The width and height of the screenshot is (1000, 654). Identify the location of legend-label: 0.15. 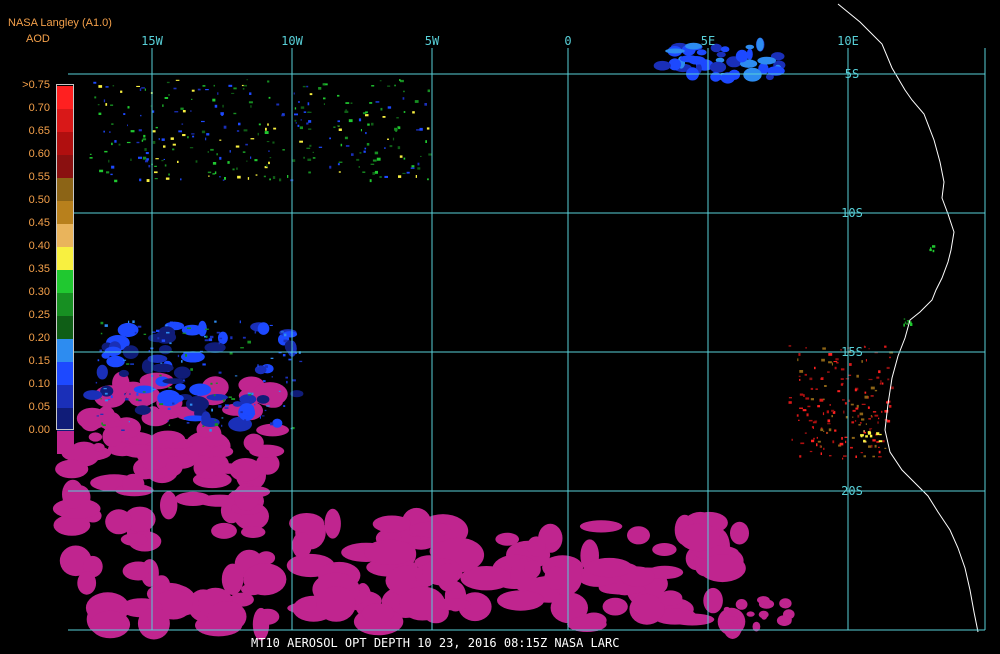
(39, 361).